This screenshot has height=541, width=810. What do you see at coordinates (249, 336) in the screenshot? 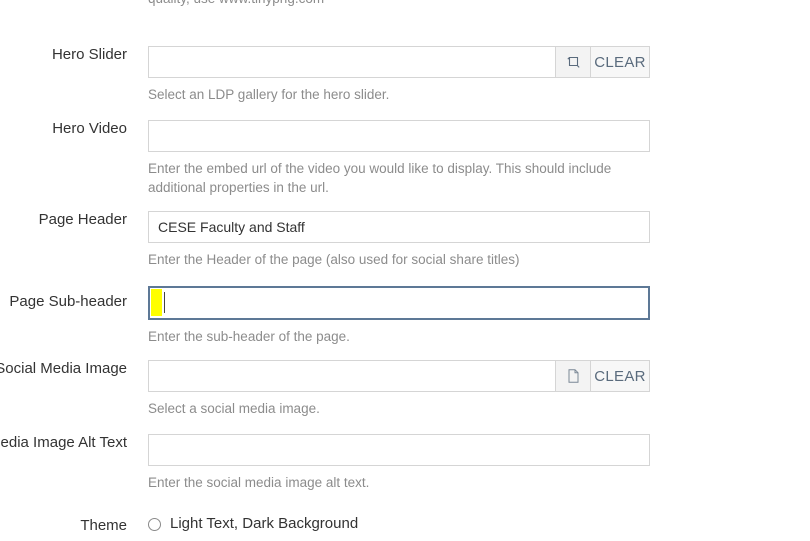
I see `help-page-subheader: Enter the sub-header of the page.` at bounding box center [249, 336].